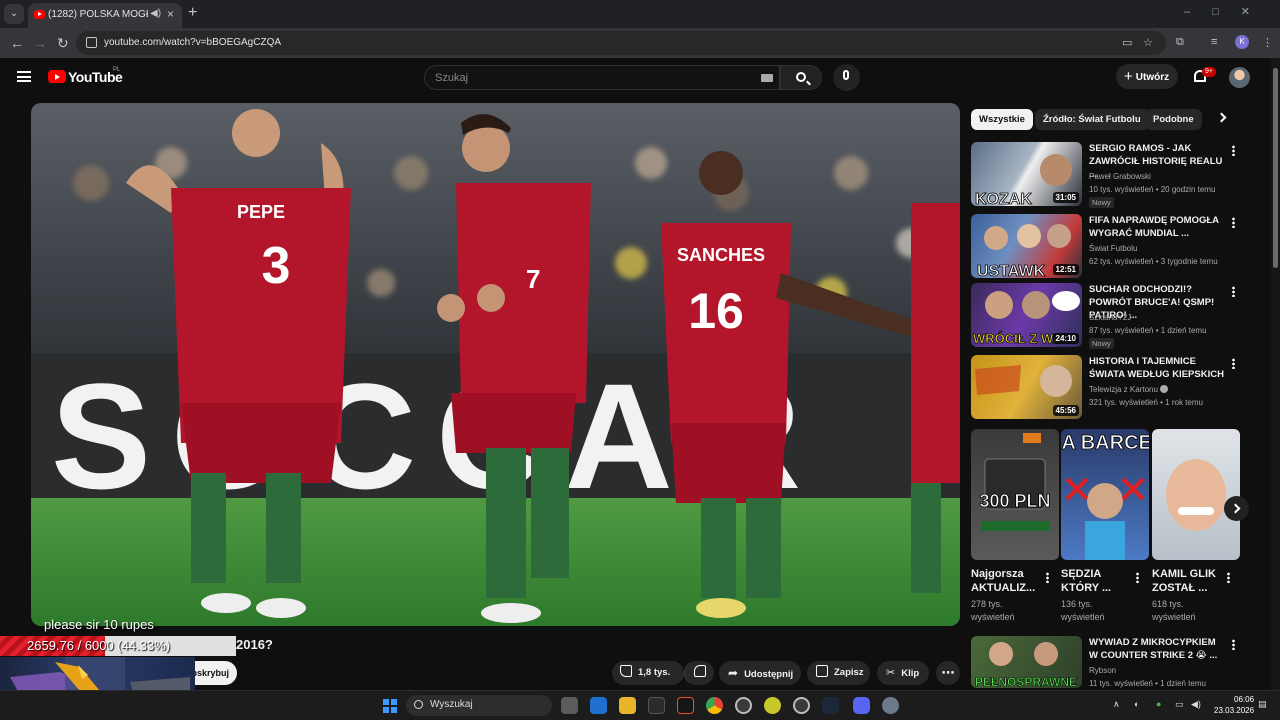  I want to click on channel-name: Świat Futbolu, so click(1113, 248).